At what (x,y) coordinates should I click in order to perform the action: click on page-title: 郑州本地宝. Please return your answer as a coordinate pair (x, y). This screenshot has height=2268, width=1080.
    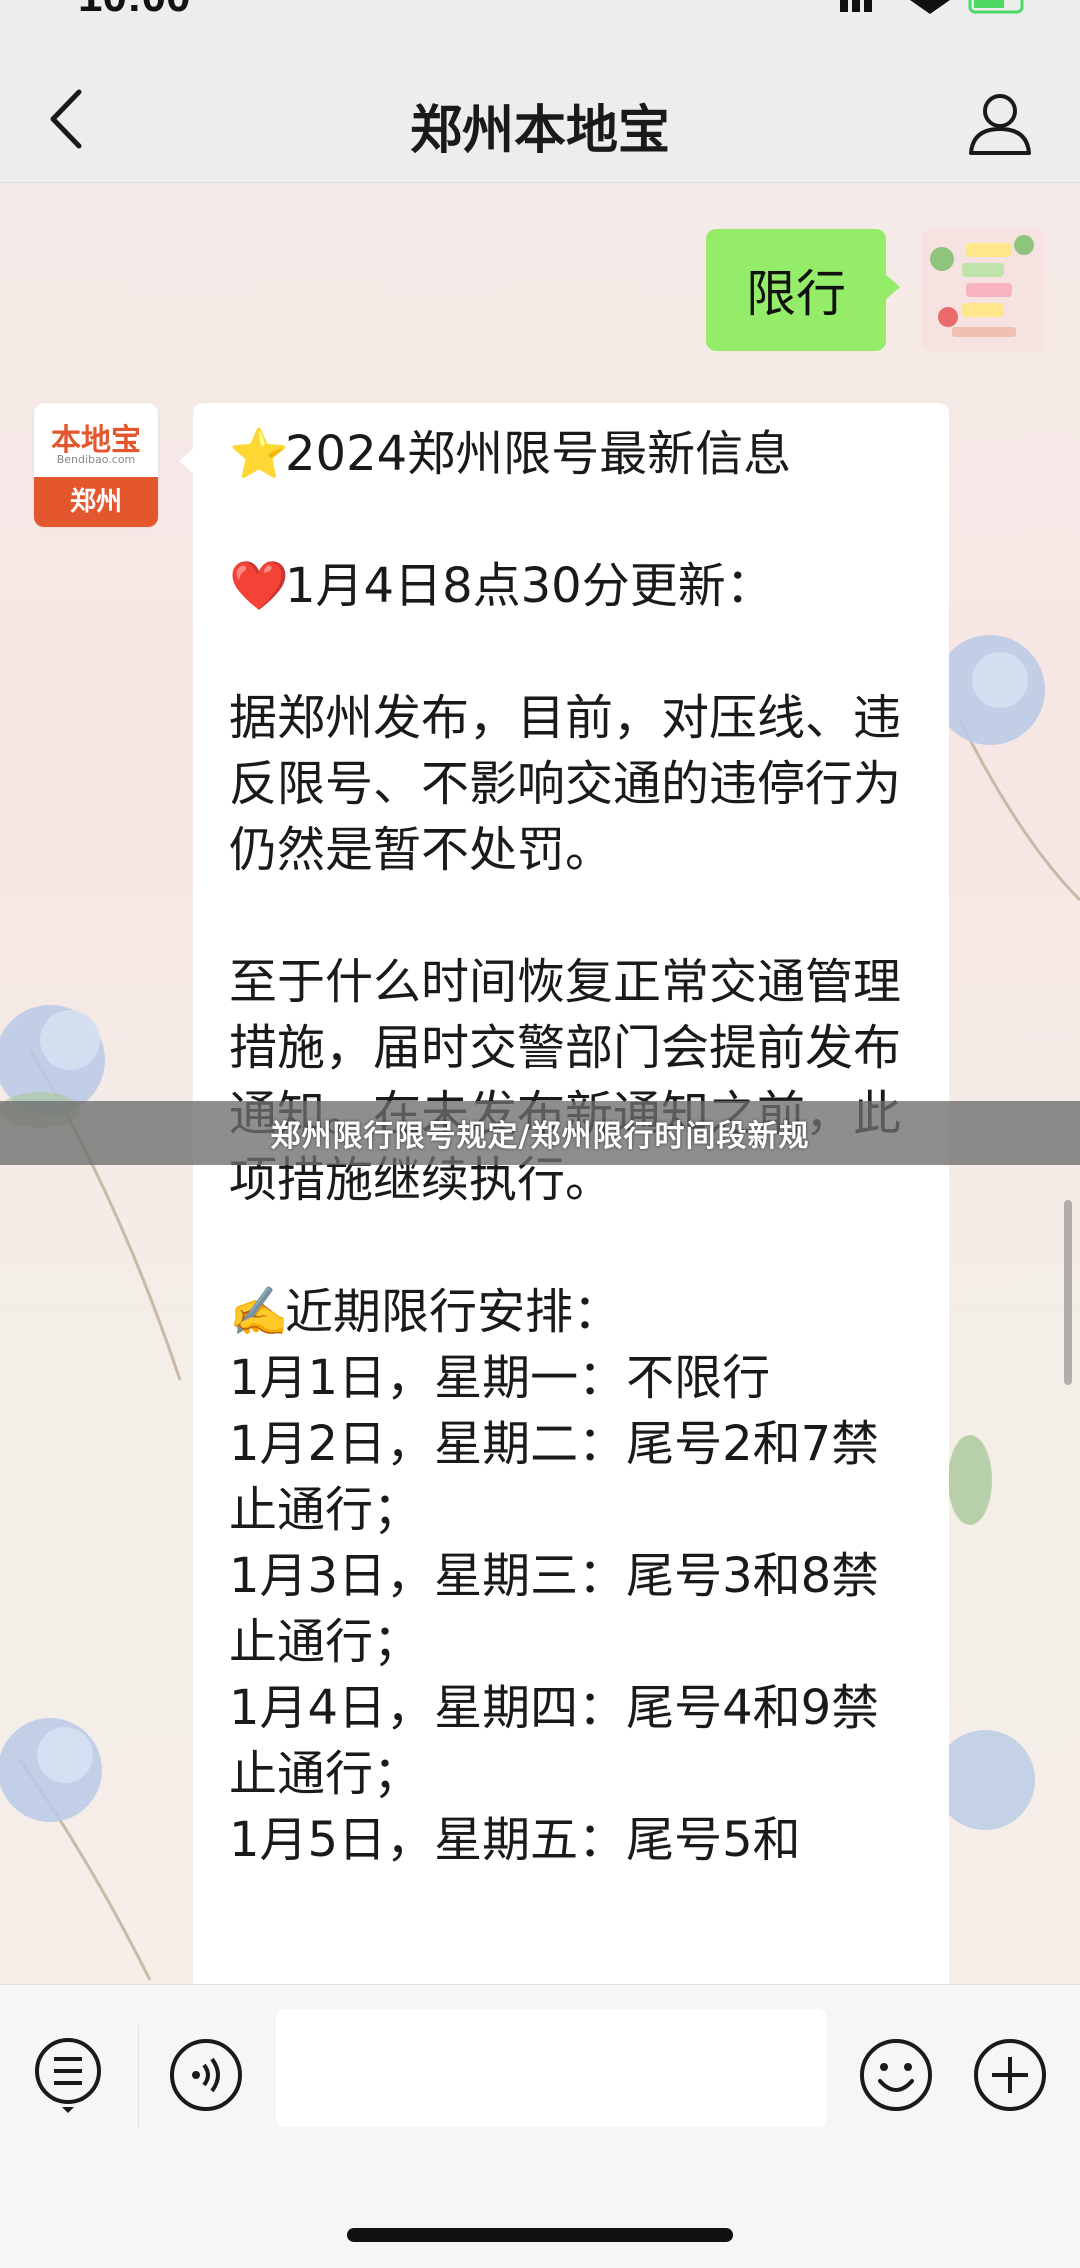
    Looking at the image, I should click on (539, 131).